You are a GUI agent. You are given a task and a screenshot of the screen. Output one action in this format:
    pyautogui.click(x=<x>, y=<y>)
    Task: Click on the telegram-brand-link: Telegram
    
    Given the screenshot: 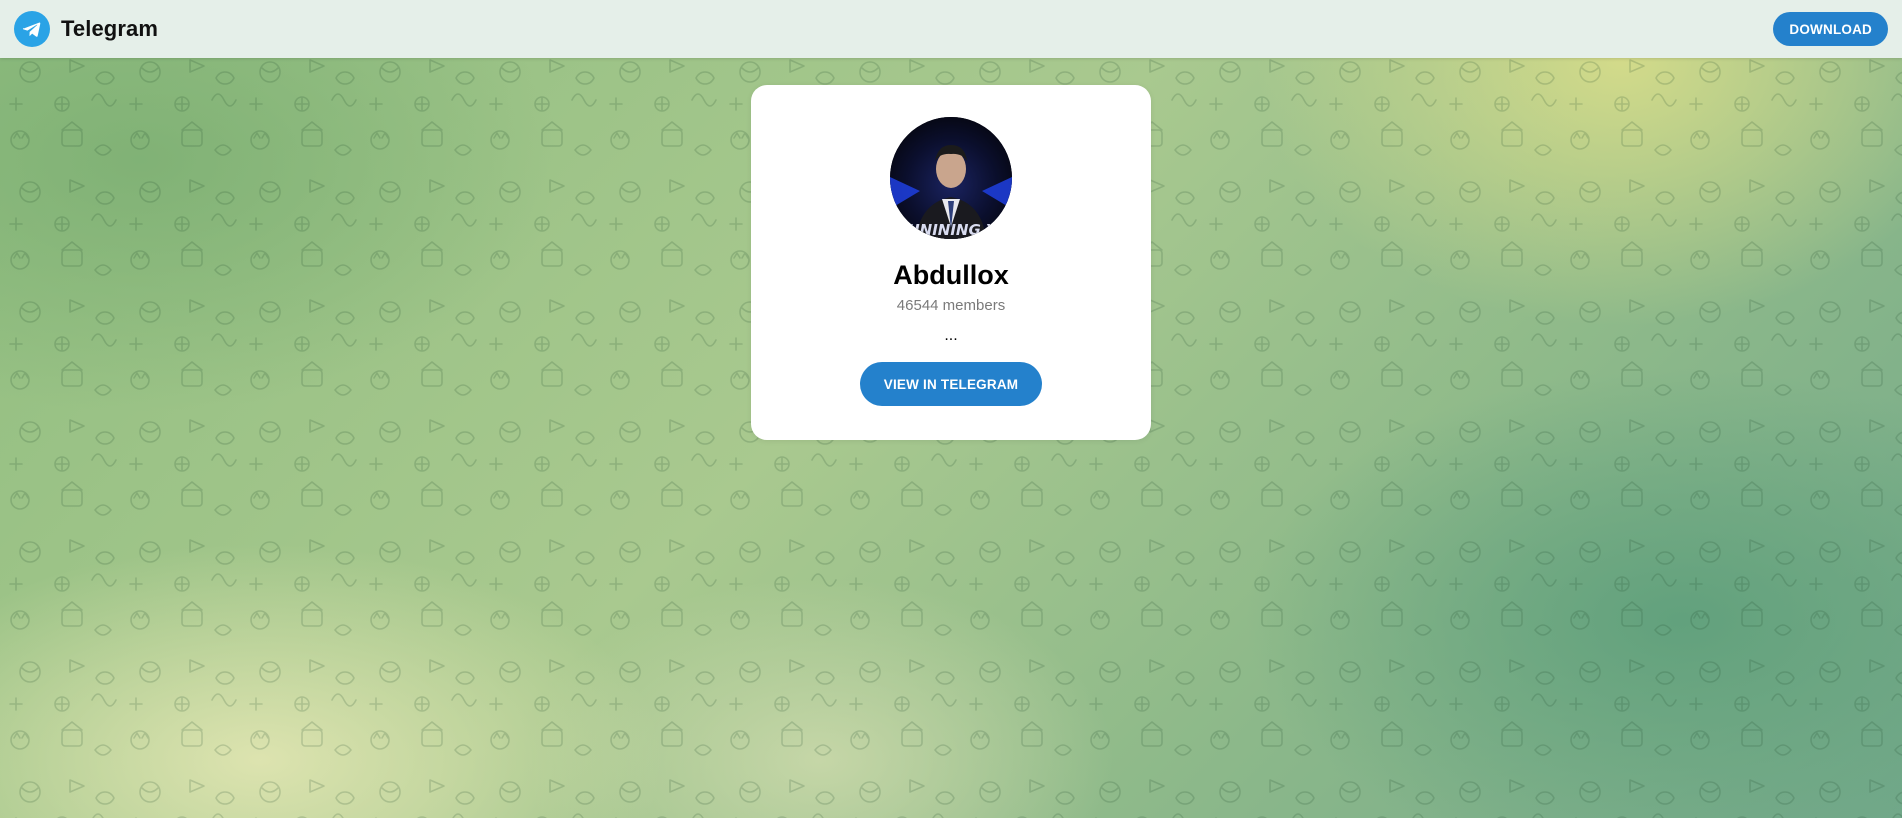 What is the action you would take?
    pyautogui.click(x=86, y=29)
    